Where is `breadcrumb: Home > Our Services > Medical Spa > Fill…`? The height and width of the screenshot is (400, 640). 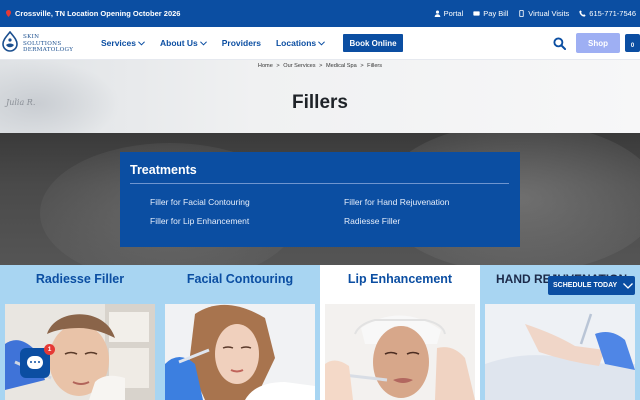 breadcrumb: Home > Our Services > Medical Spa > Fill… is located at coordinates (320, 66).